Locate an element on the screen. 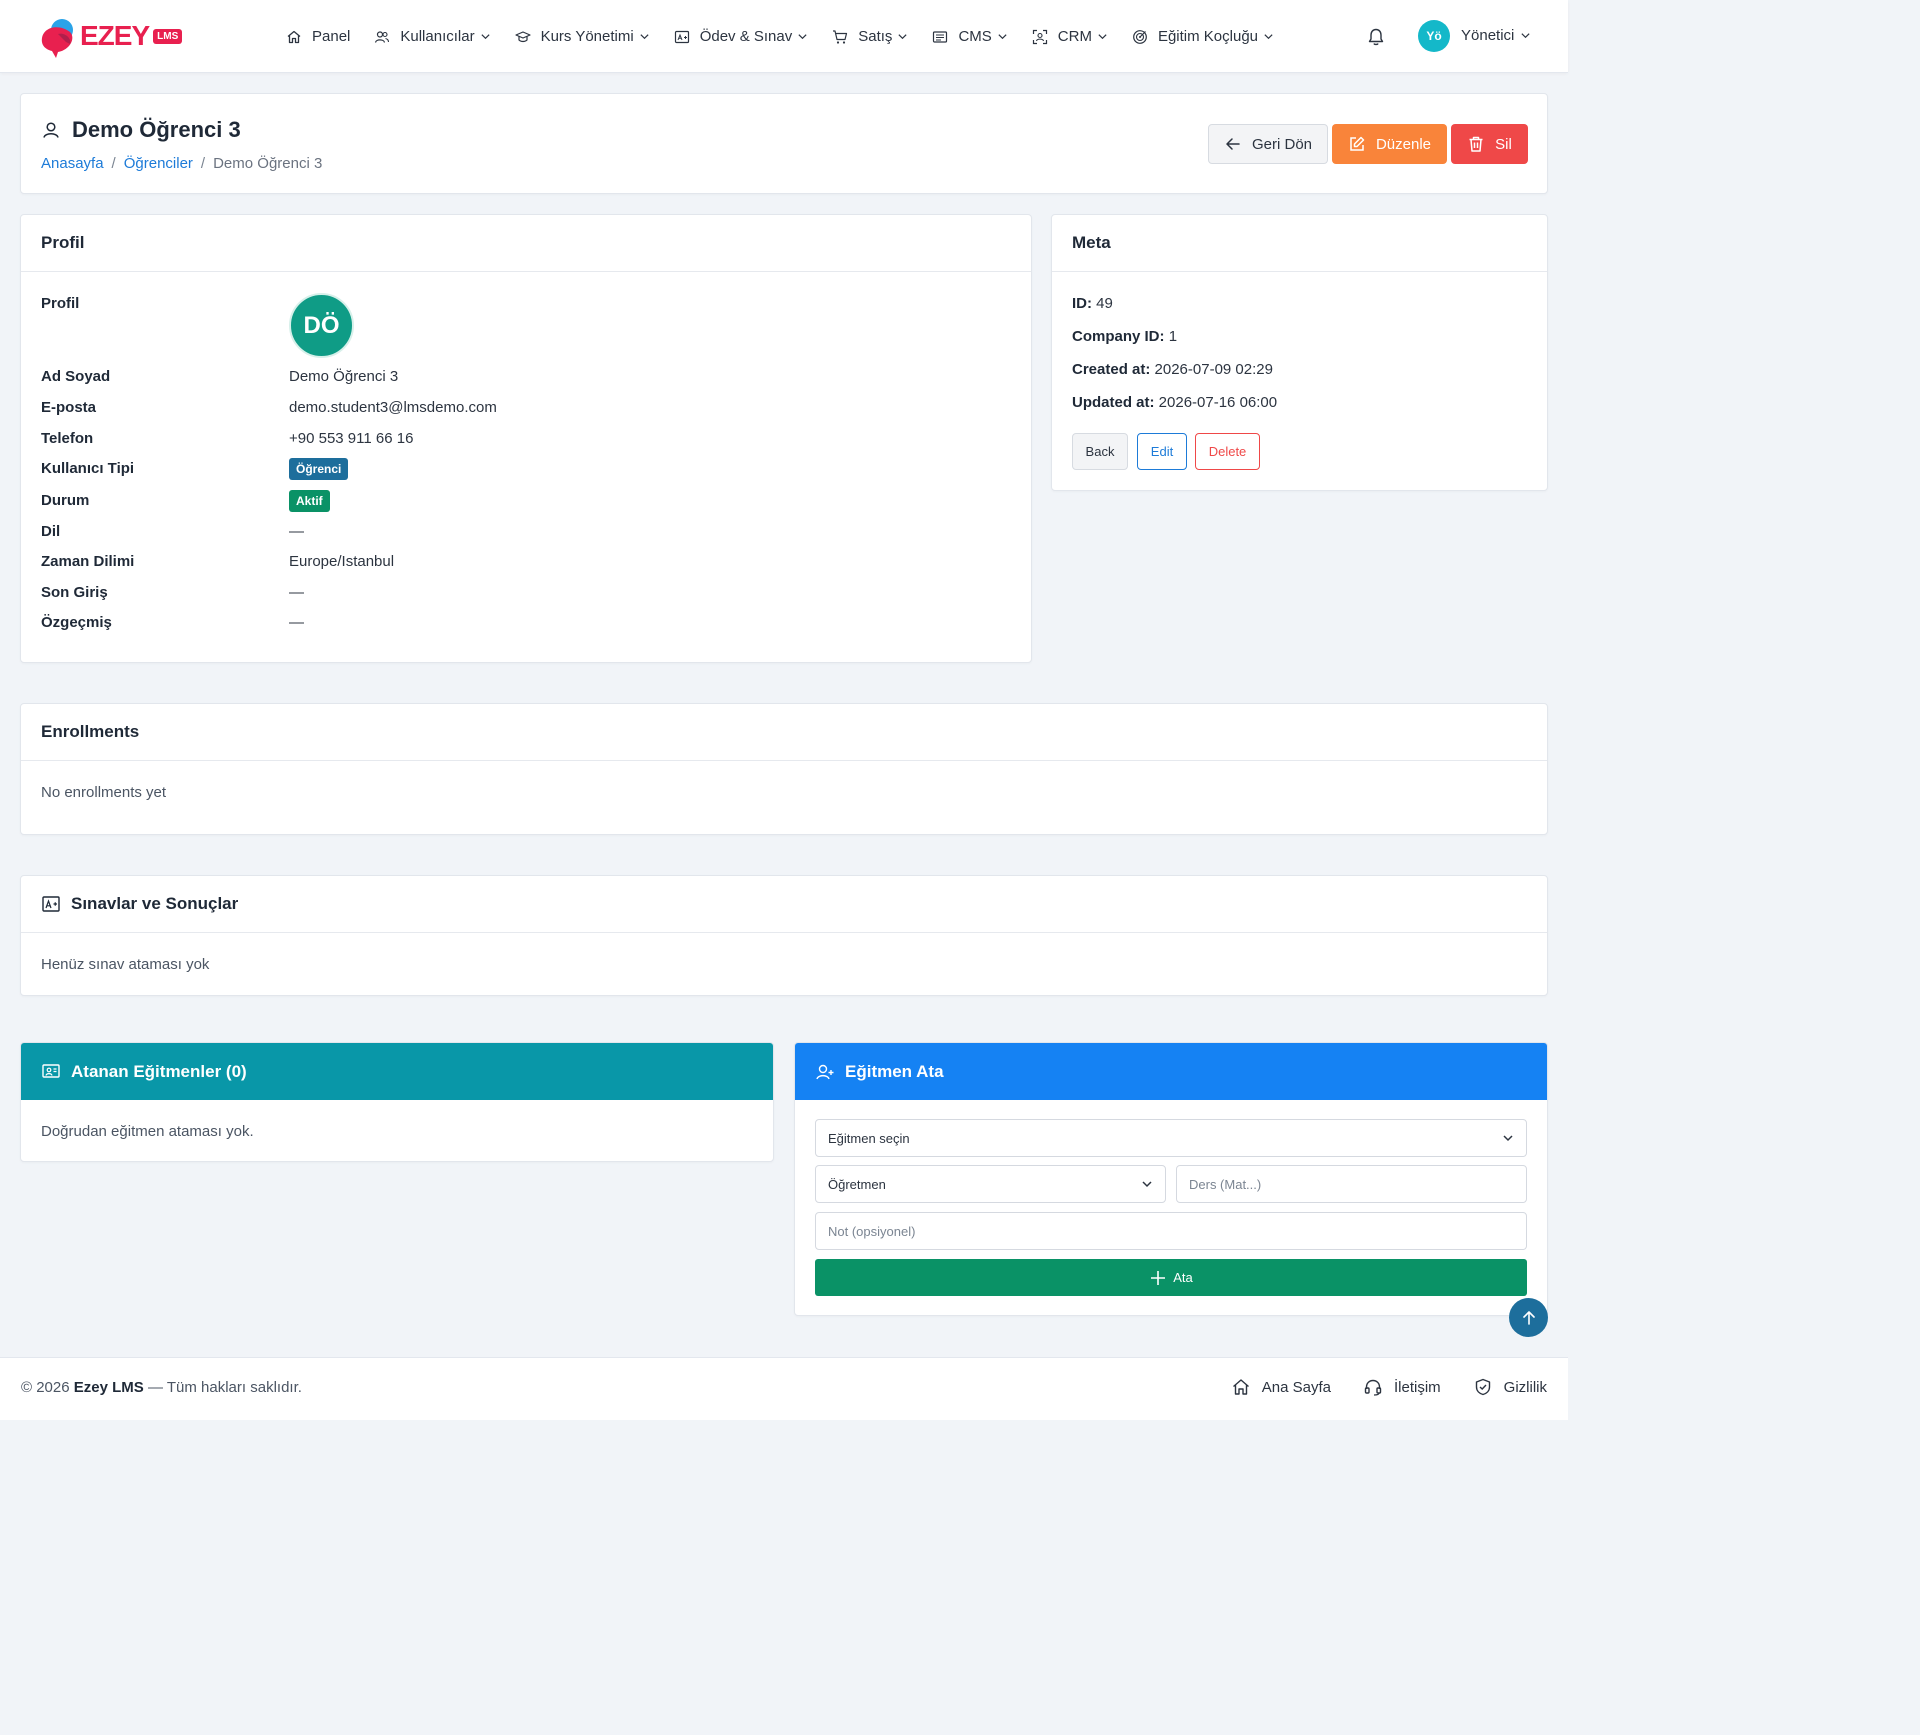  nav-item-panel: Panel is located at coordinates (318, 36).